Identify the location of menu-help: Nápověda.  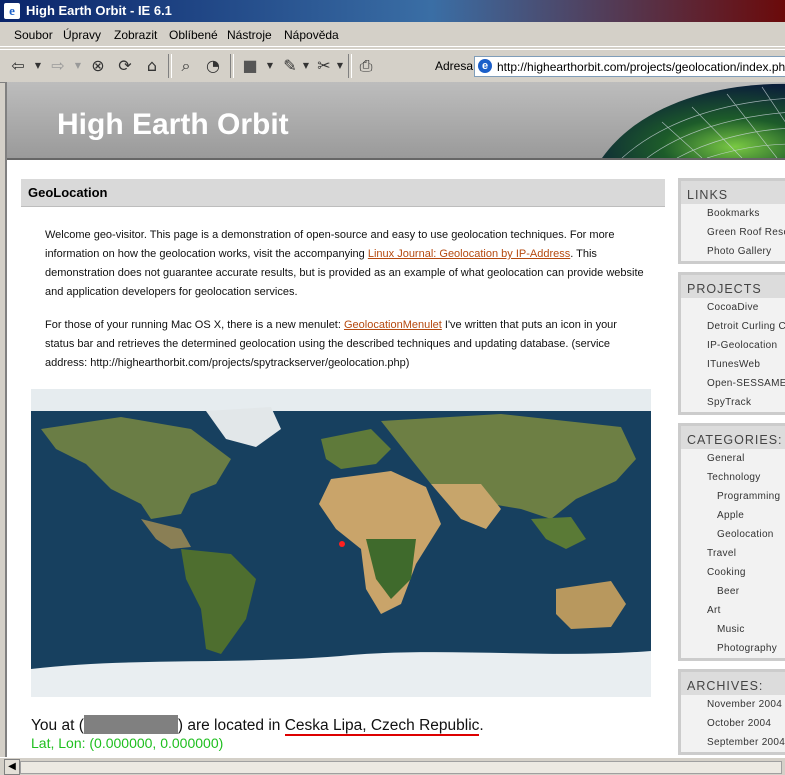
(311, 35).